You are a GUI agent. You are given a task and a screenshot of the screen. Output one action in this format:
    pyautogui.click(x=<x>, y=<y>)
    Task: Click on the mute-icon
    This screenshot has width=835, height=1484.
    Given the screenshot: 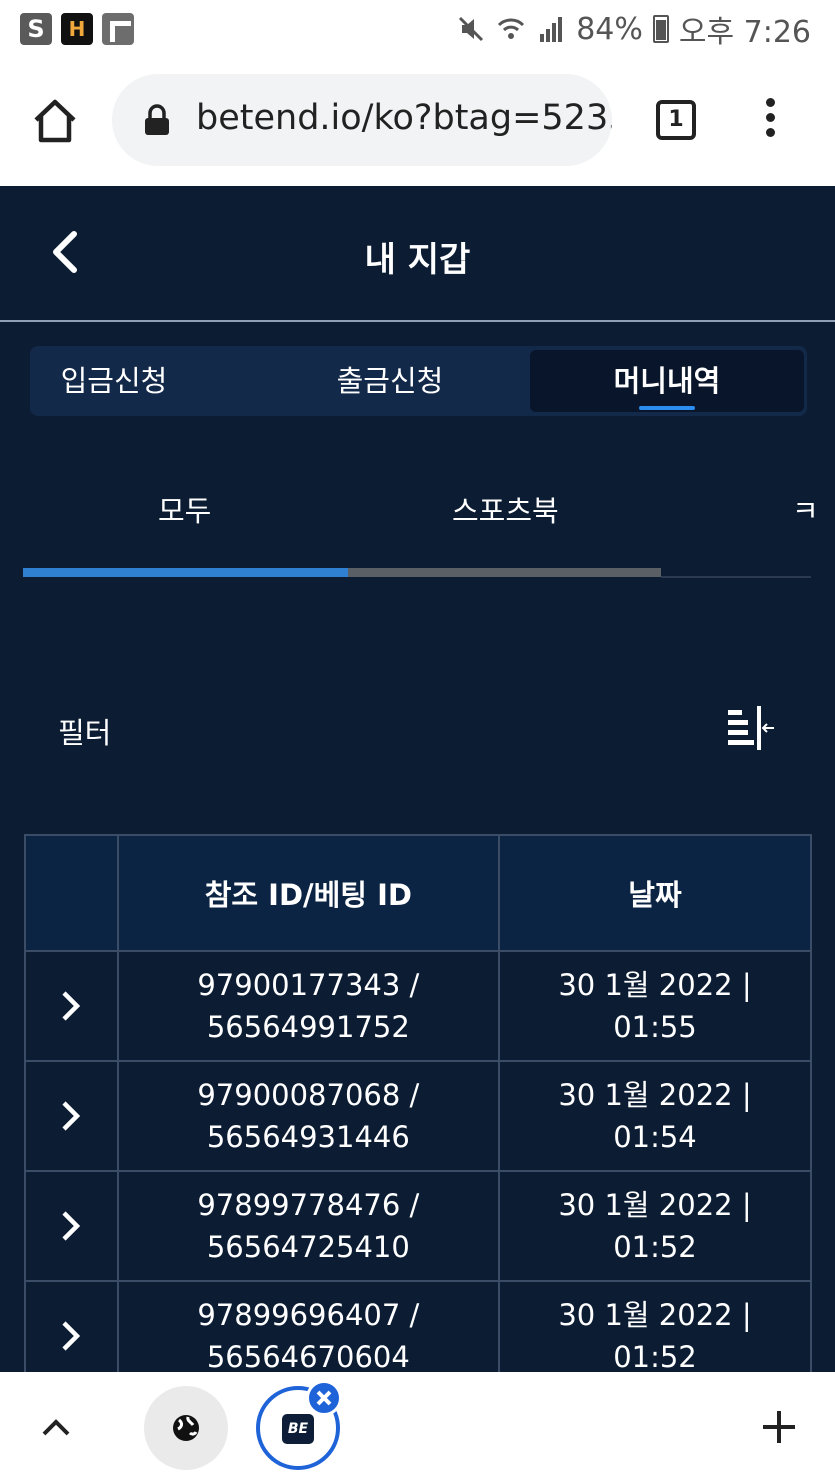 What is the action you would take?
    pyautogui.click(x=471, y=29)
    